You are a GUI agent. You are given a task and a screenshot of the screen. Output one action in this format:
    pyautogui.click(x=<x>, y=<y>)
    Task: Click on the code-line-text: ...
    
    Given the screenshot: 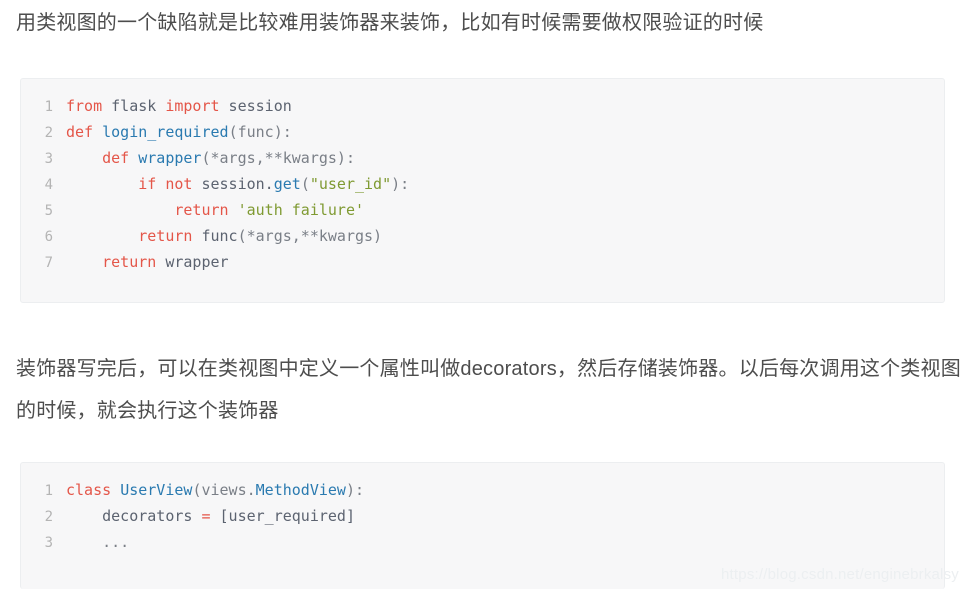 What is the action you would take?
    pyautogui.click(x=91, y=542)
    